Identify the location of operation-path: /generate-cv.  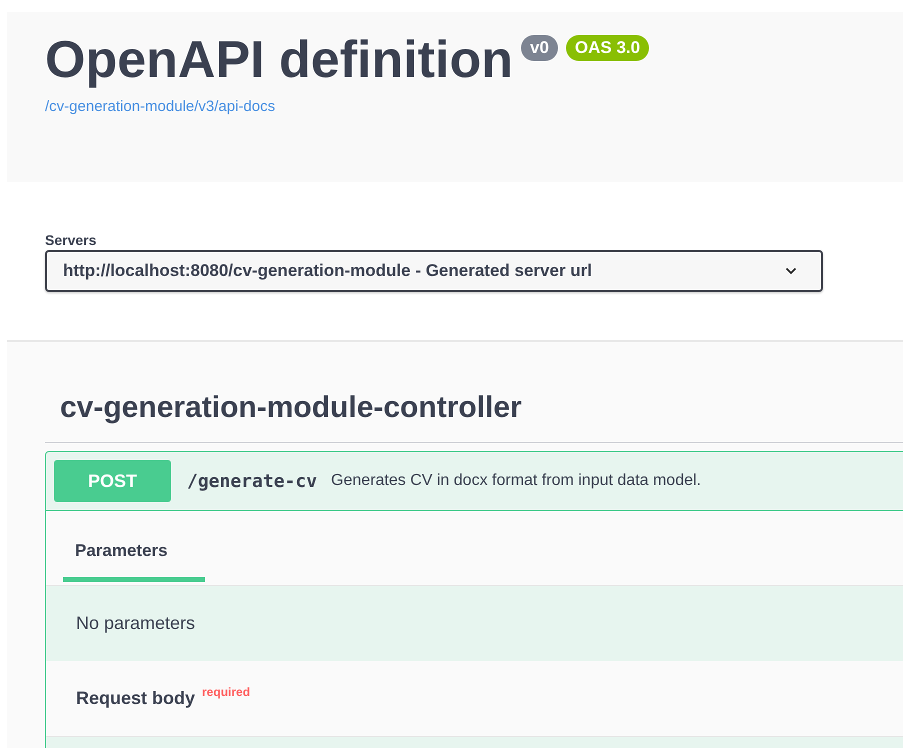
(252, 481).